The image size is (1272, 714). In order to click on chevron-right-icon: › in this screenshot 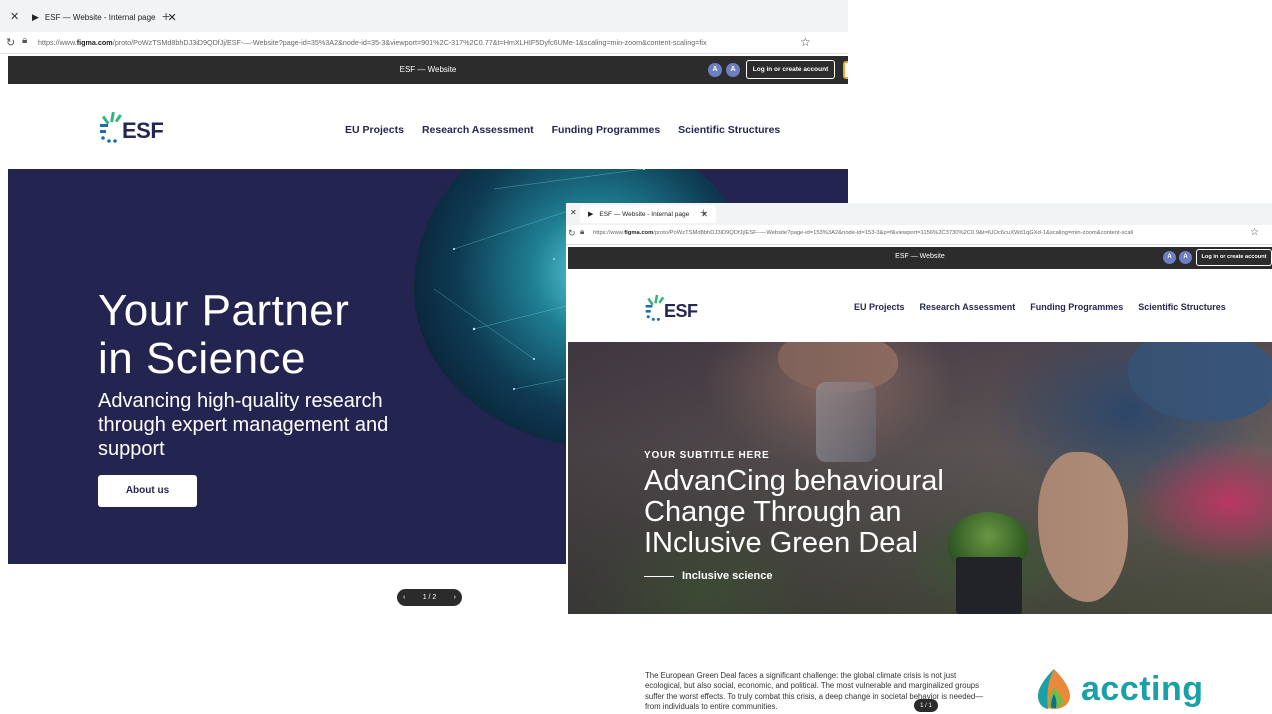, I will do `click(455, 597)`.